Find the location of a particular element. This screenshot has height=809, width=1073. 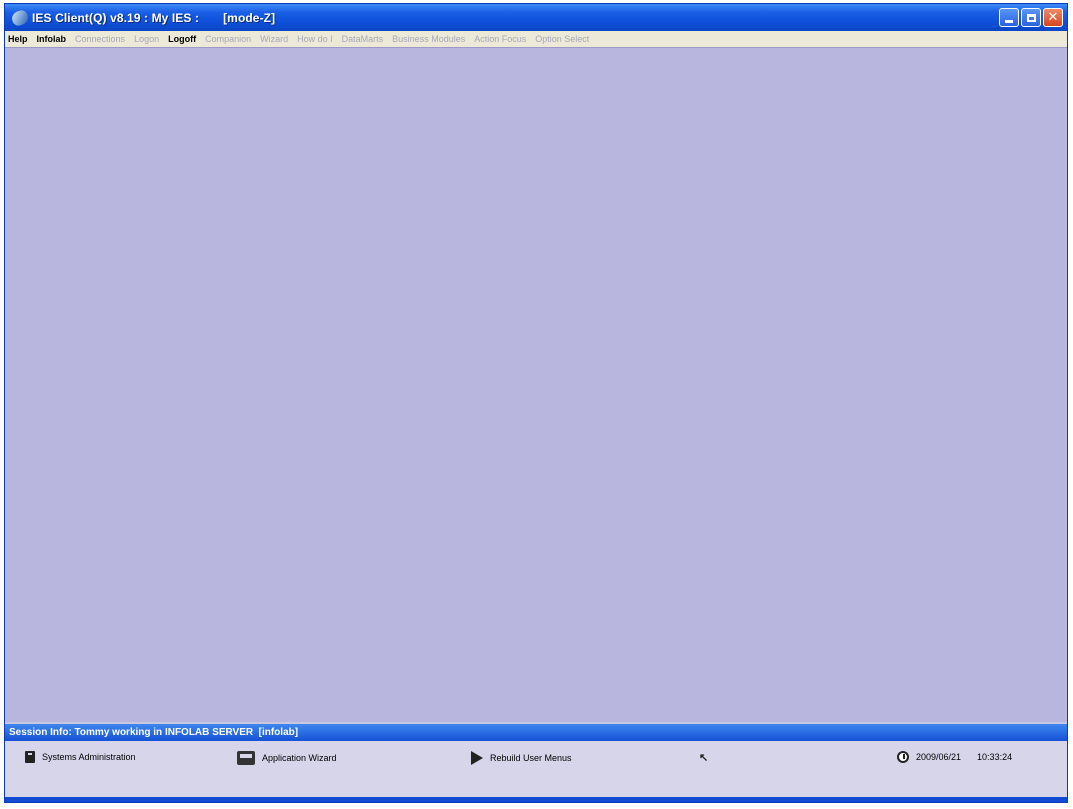

app-logo-icon is located at coordinates (20, 17).